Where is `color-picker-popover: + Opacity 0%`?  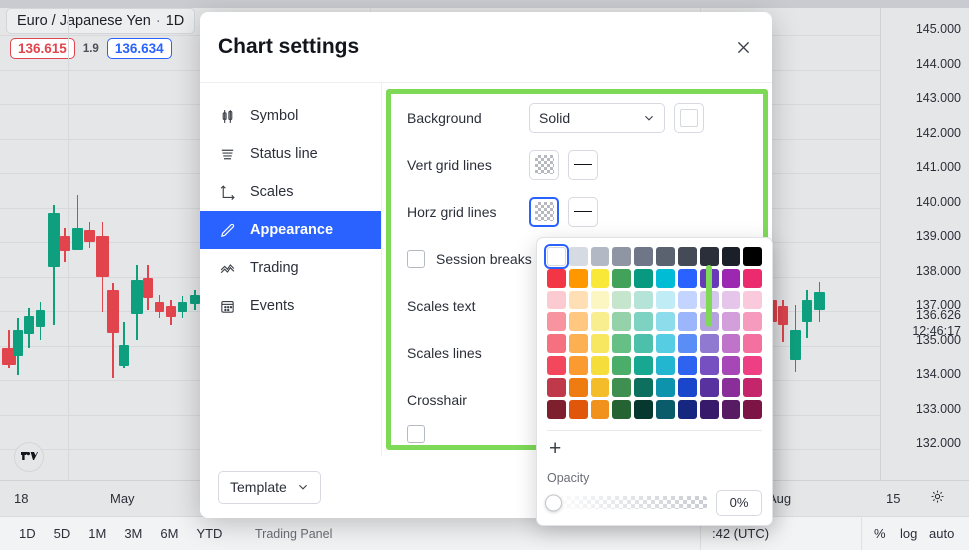
color-picker-popover: + Opacity 0% is located at coordinates (654, 381).